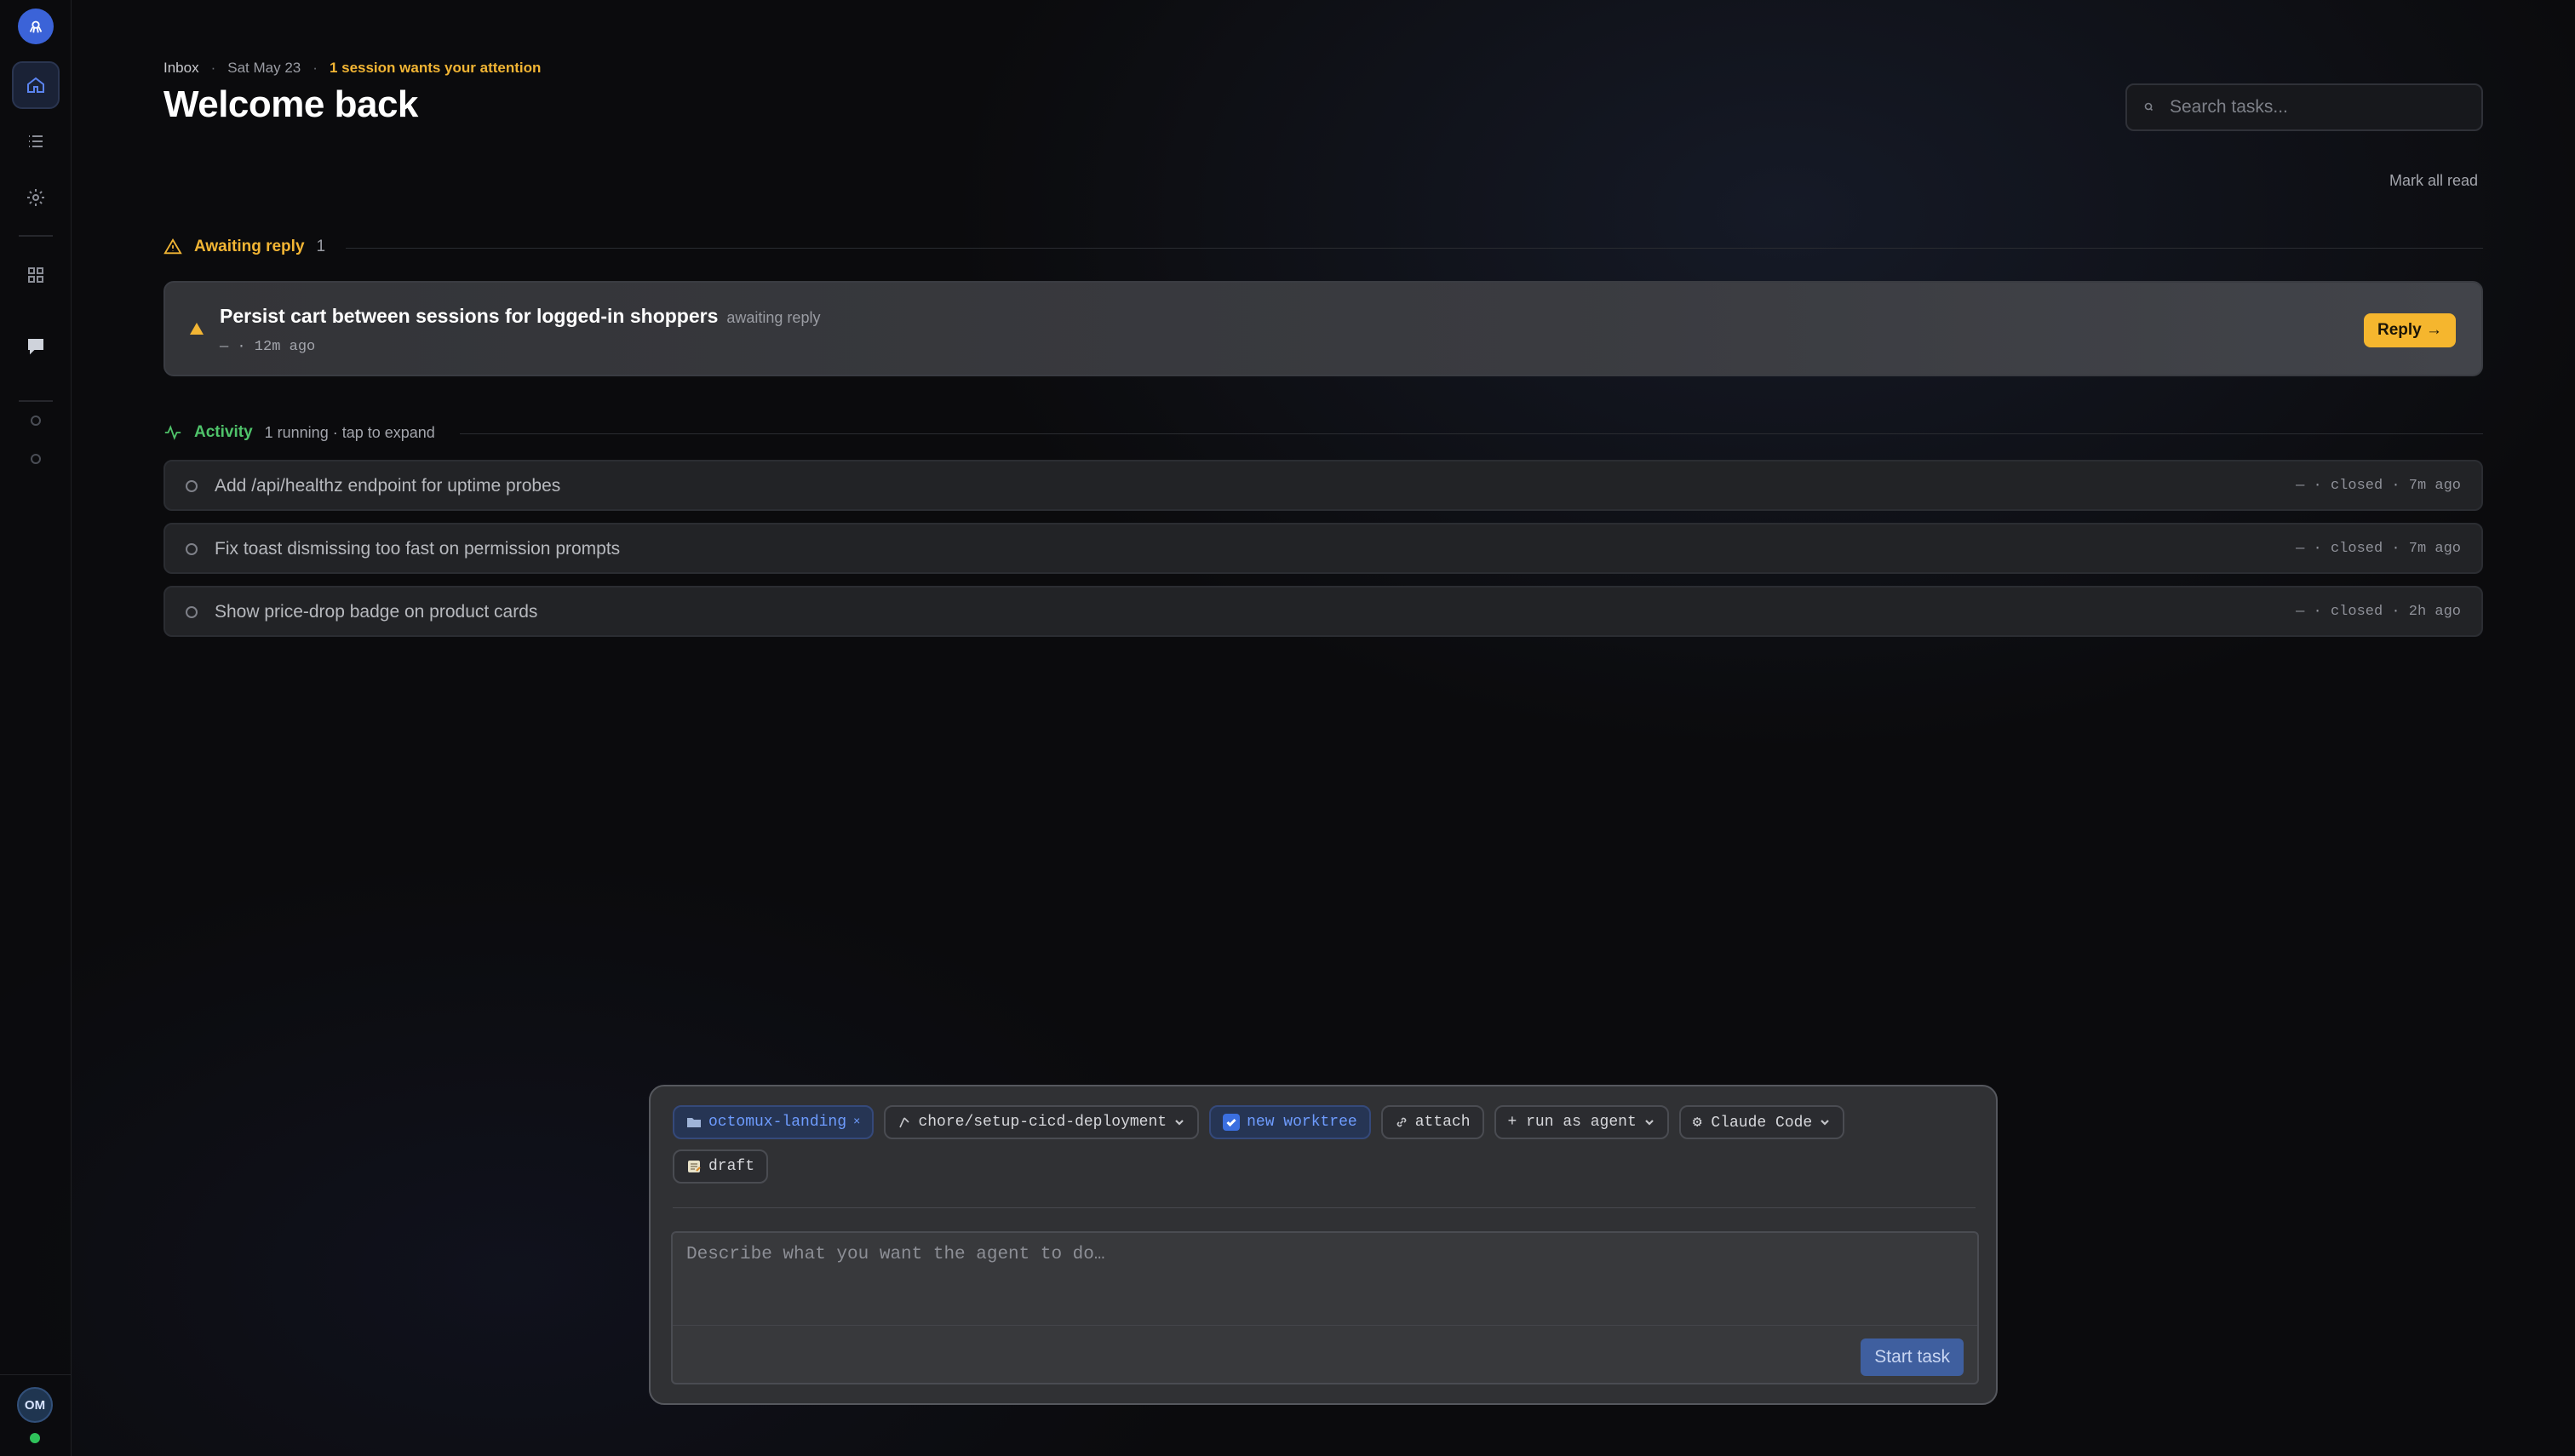 The width and height of the screenshot is (2575, 1456). I want to click on start-task-button: Start task, so click(1912, 1357).